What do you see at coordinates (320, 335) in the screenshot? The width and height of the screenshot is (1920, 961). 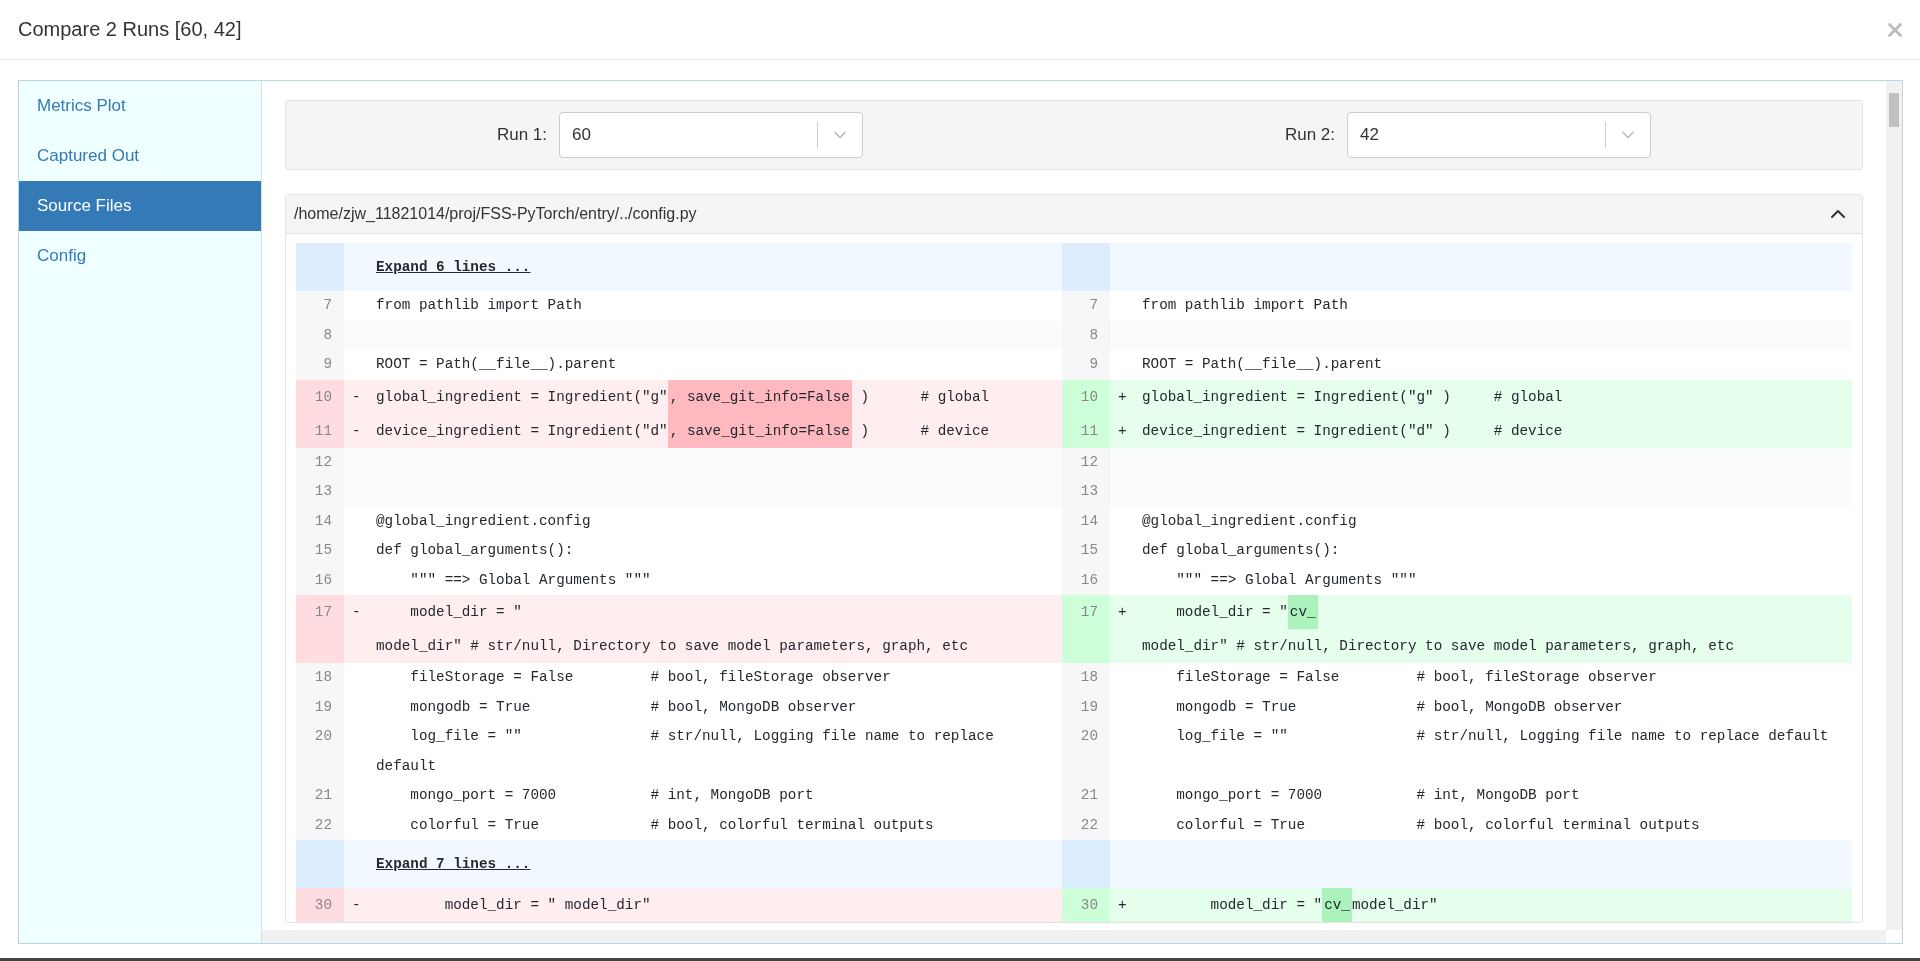 I see `line-number: 8` at bounding box center [320, 335].